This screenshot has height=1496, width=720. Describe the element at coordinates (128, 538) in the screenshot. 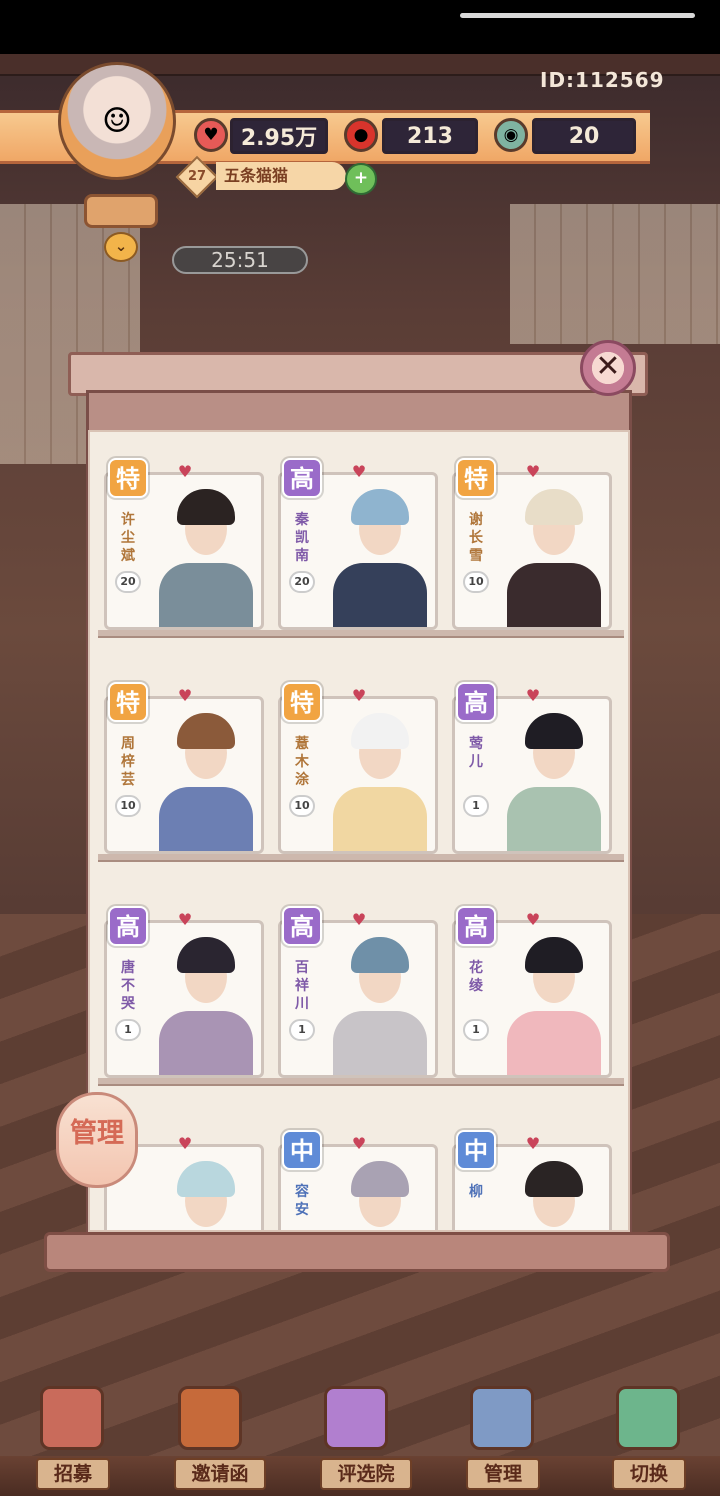

I see `character-name: 许尘斌` at that location.